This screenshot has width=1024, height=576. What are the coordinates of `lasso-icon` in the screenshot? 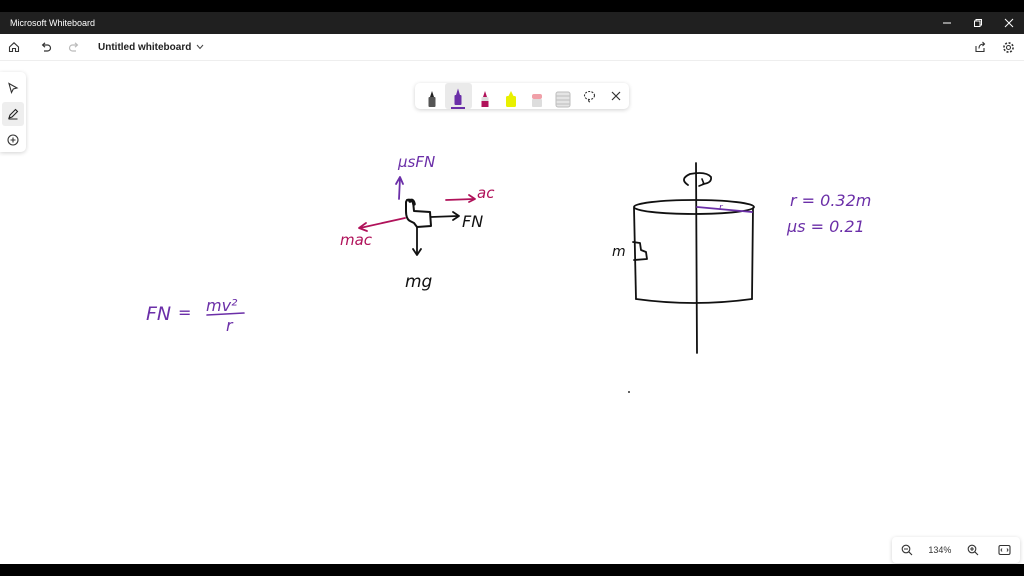 It's located at (590, 96).